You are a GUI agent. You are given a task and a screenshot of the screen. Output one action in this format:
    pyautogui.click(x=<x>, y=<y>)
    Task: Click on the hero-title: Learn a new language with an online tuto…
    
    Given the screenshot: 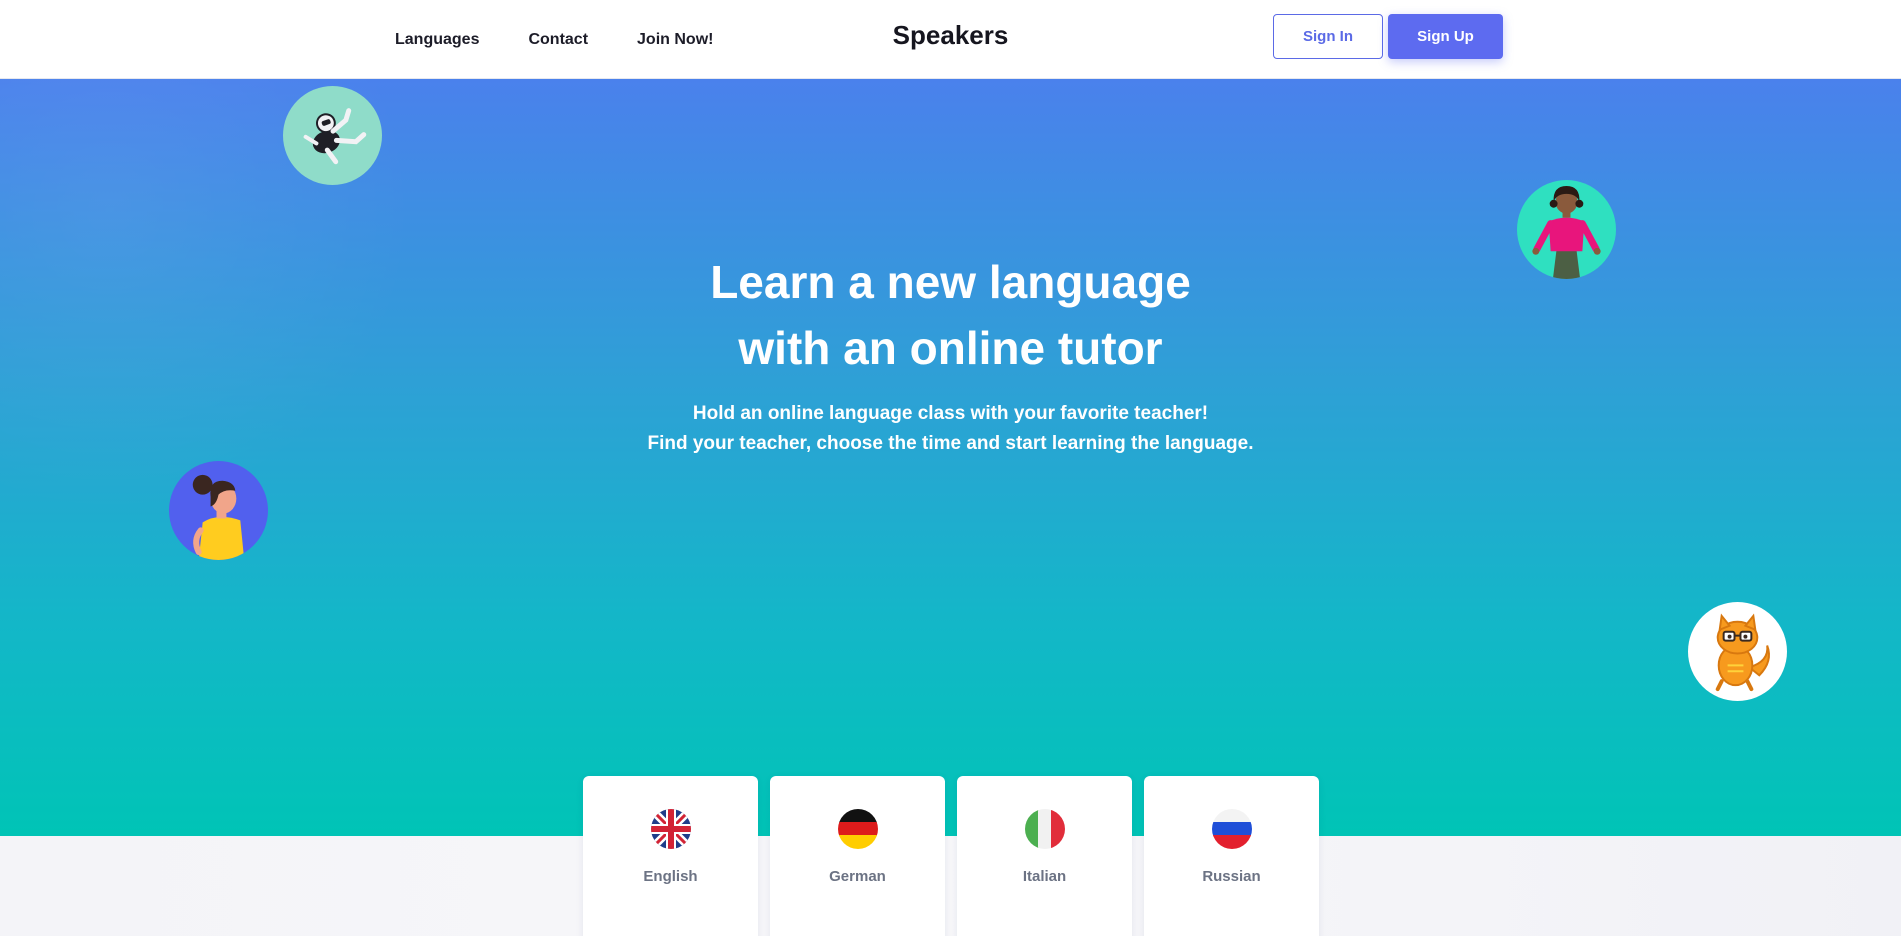 What is the action you would take?
    pyautogui.click(x=950, y=315)
    